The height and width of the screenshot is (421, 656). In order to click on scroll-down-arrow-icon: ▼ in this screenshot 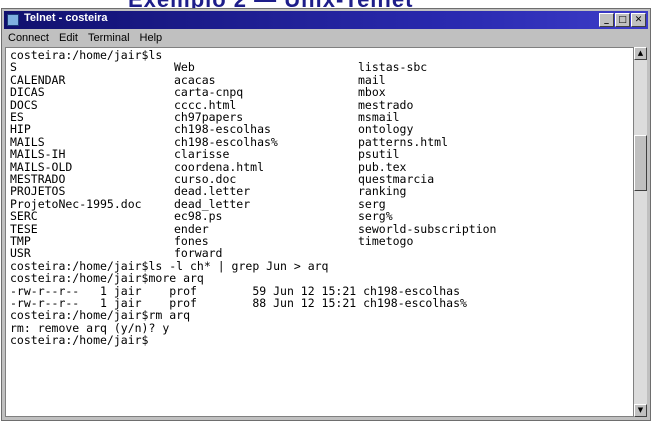, I will do `click(640, 410)`.